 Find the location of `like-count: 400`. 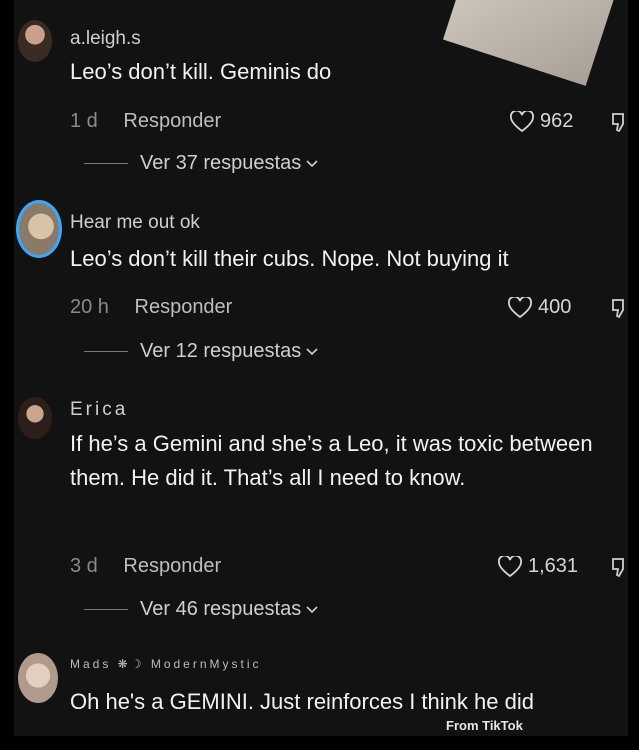

like-count: 400 is located at coordinates (555, 307).